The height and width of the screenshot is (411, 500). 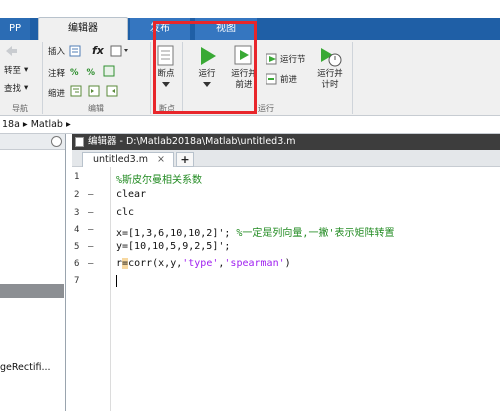 I want to click on find-button: 查找 ▾, so click(x=16, y=88).